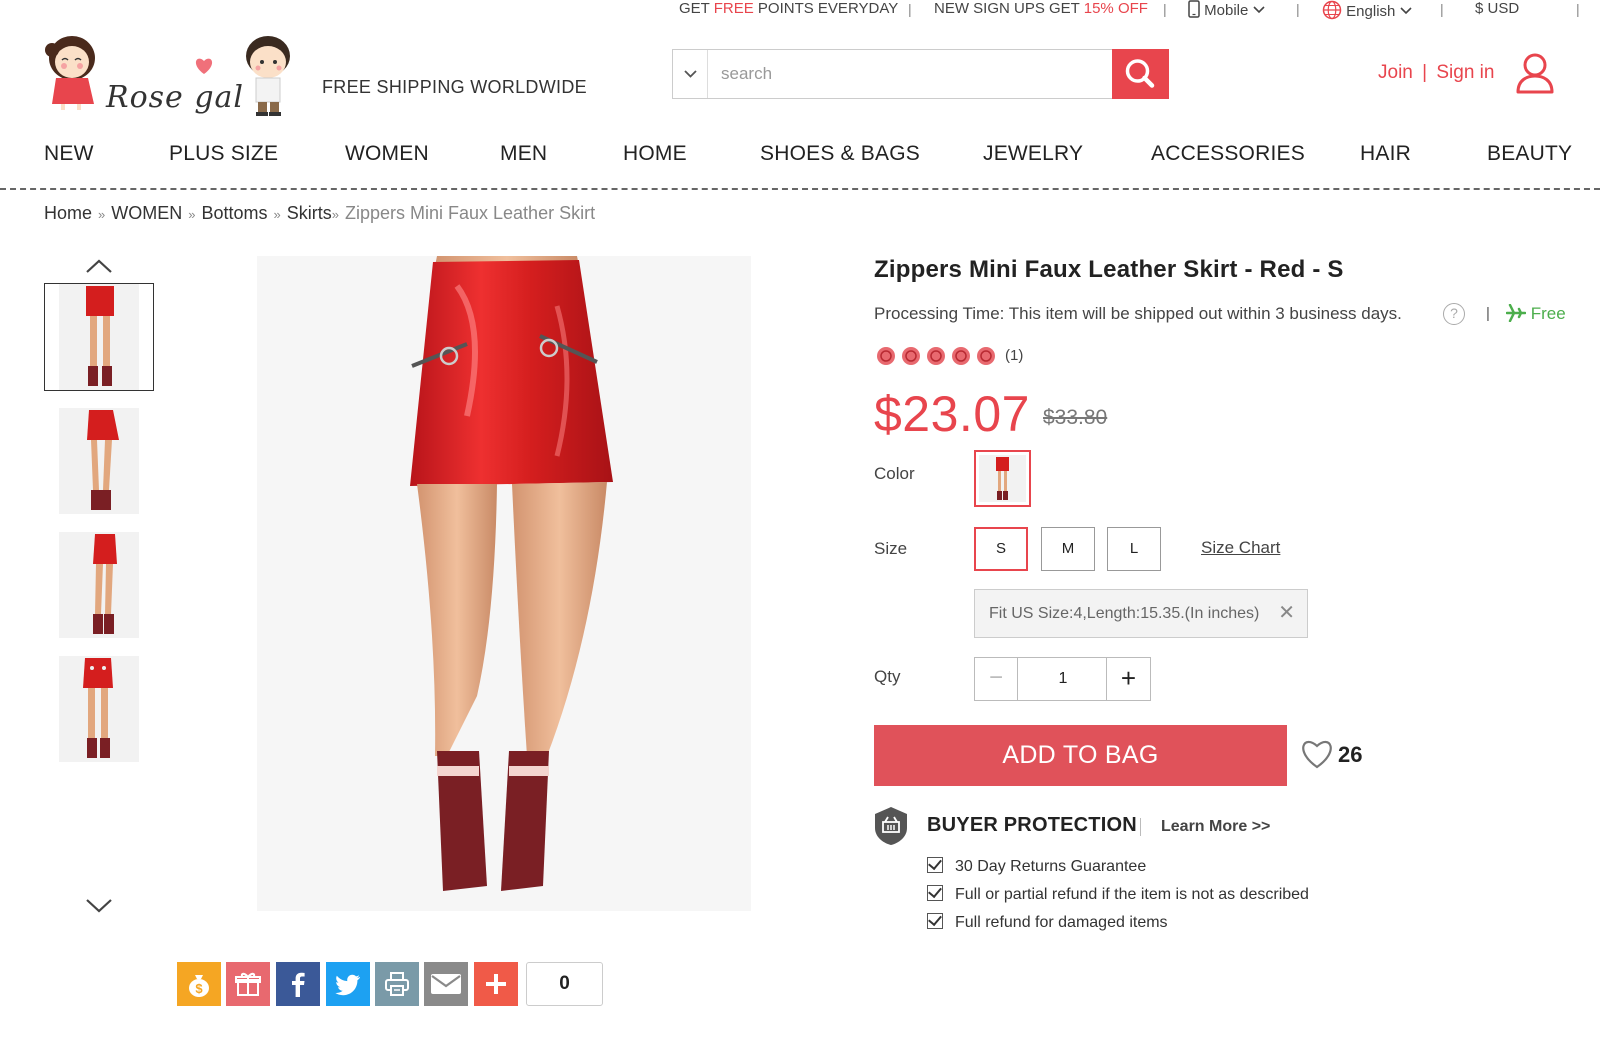  I want to click on money-bag-icon: $, so click(199, 986).